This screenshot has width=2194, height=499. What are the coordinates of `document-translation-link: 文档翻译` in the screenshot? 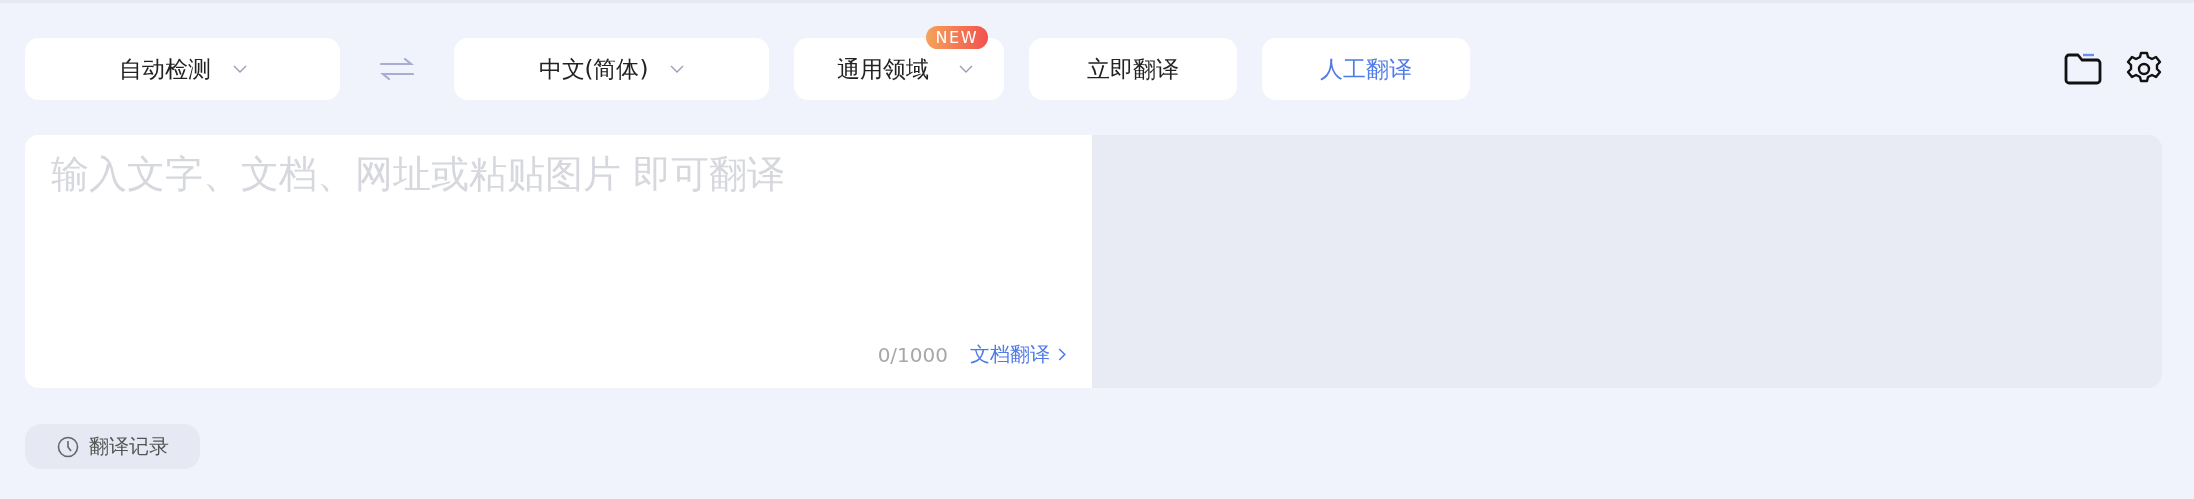 It's located at (1018, 354).